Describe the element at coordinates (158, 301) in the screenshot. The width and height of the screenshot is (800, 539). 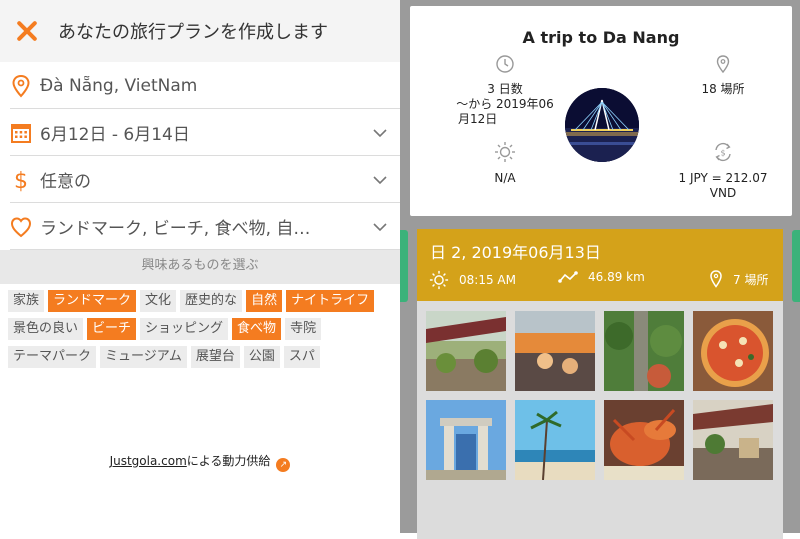
I see `interest-tag: 文化` at that location.